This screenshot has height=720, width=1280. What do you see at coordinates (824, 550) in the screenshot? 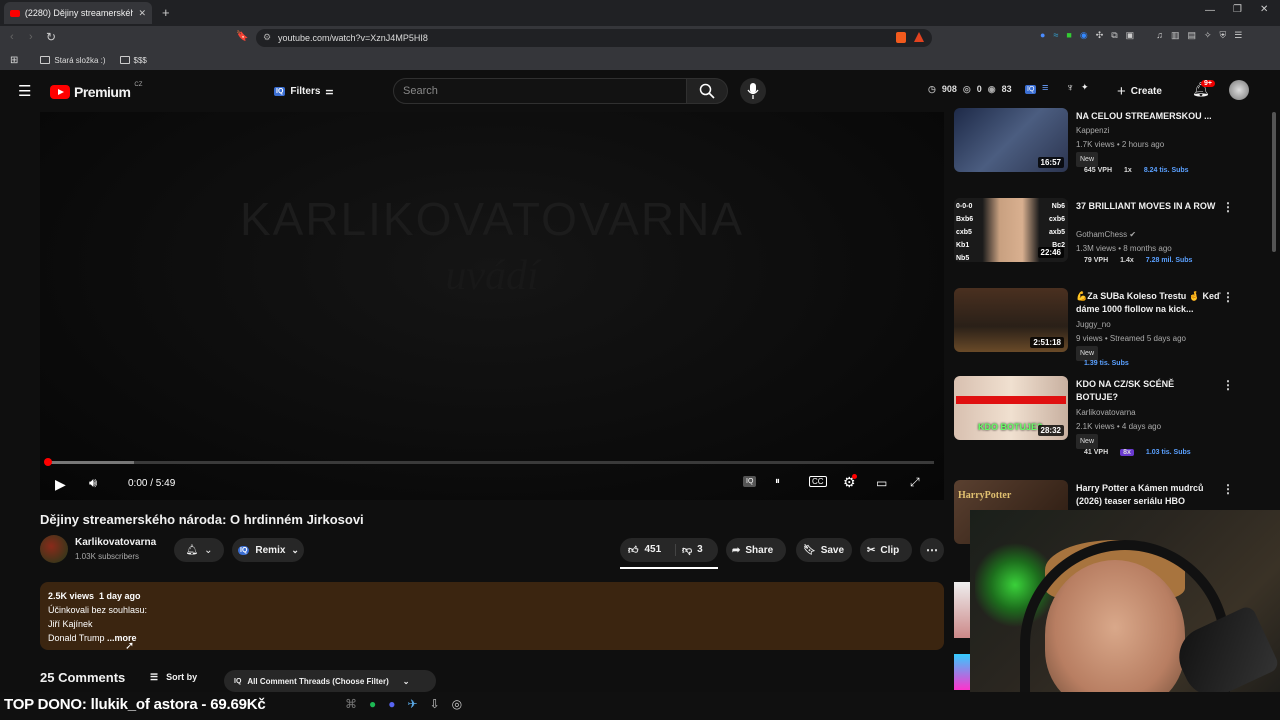
I see `save-button: 🔖︎ Save` at bounding box center [824, 550].